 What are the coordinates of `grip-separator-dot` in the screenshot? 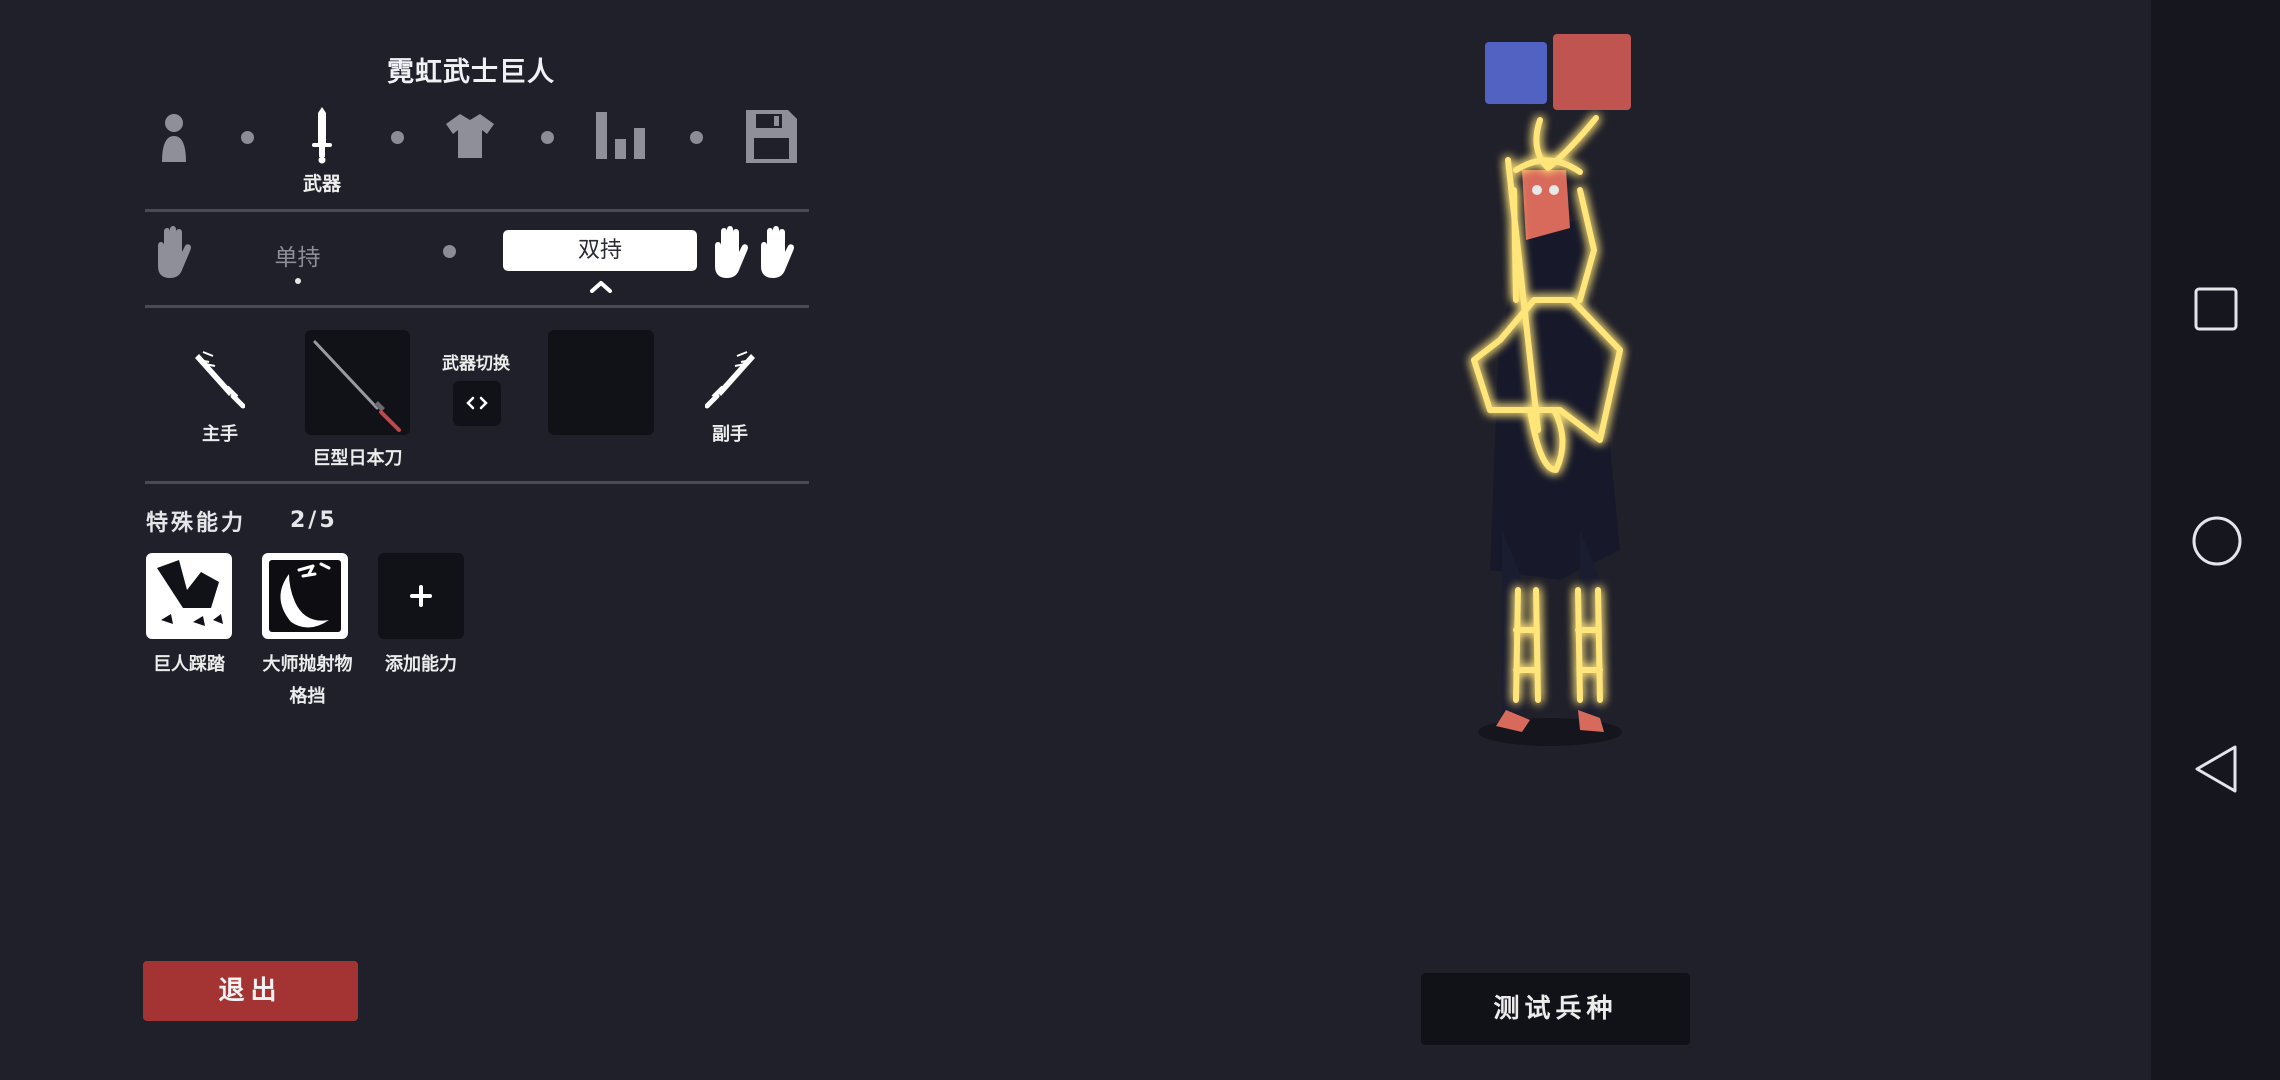 It's located at (449, 251).